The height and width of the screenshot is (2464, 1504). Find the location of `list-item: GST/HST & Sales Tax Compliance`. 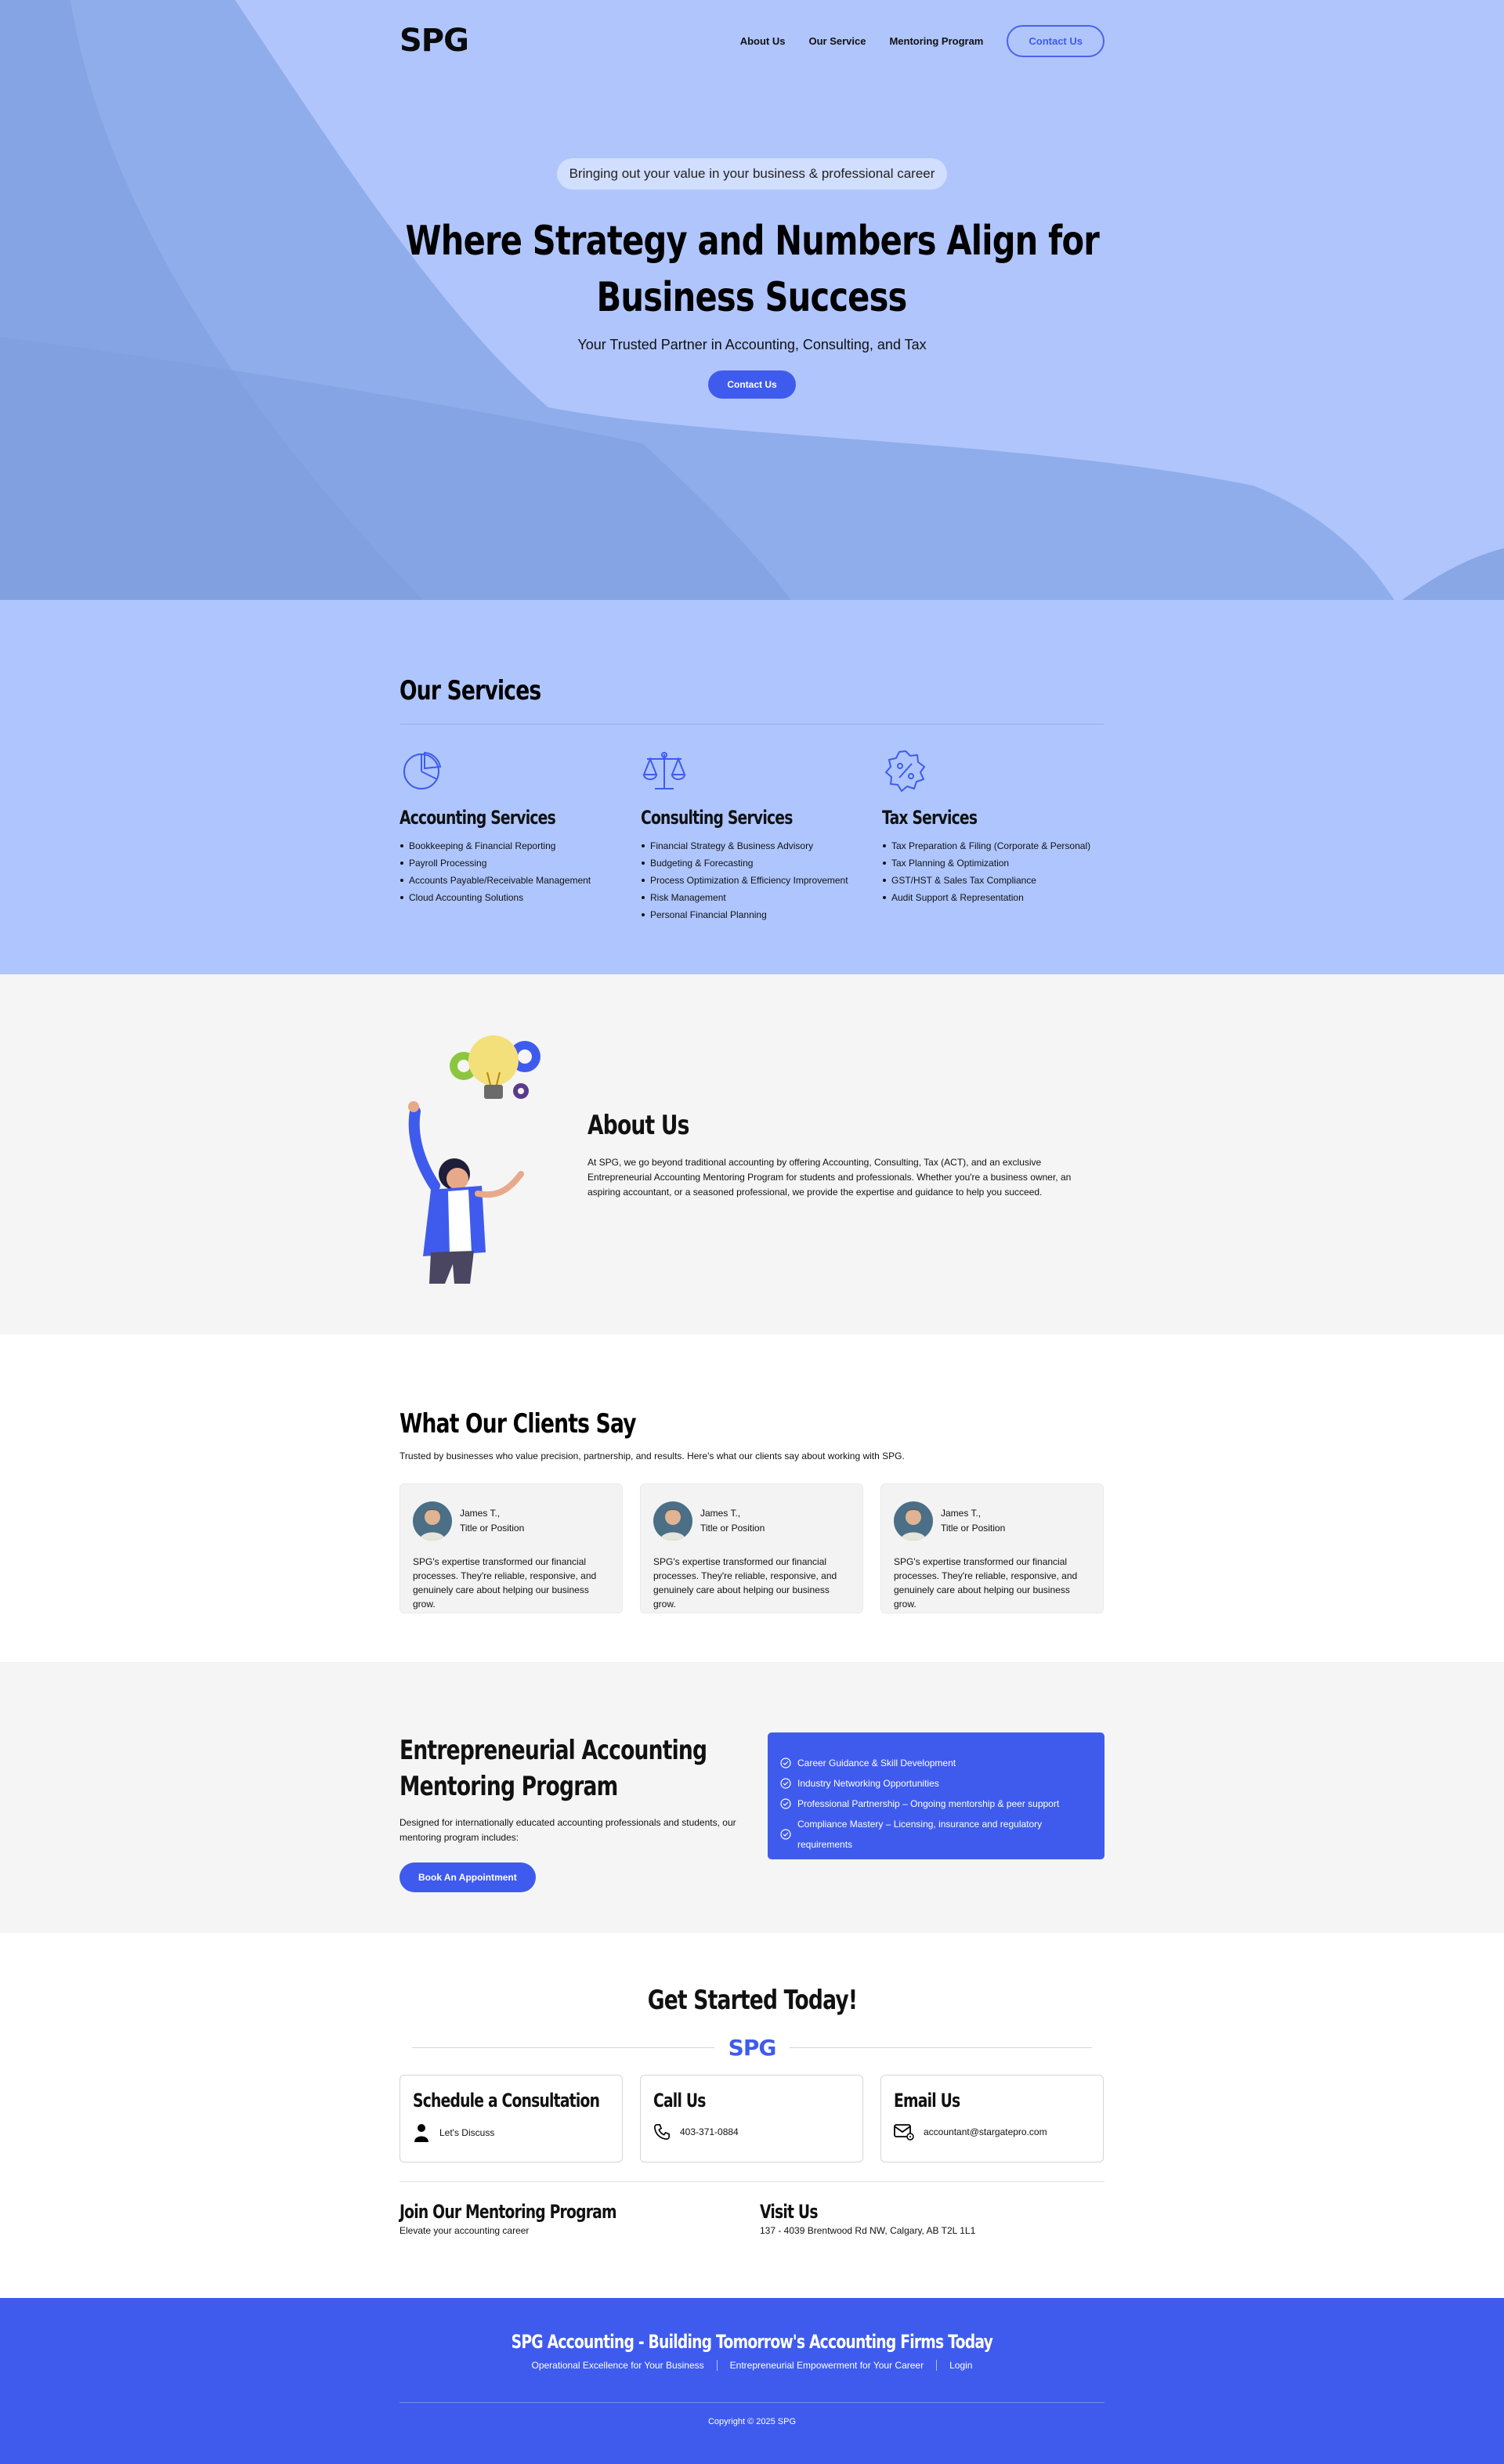

list-item: GST/HST & Sales Tax Compliance is located at coordinates (993, 880).